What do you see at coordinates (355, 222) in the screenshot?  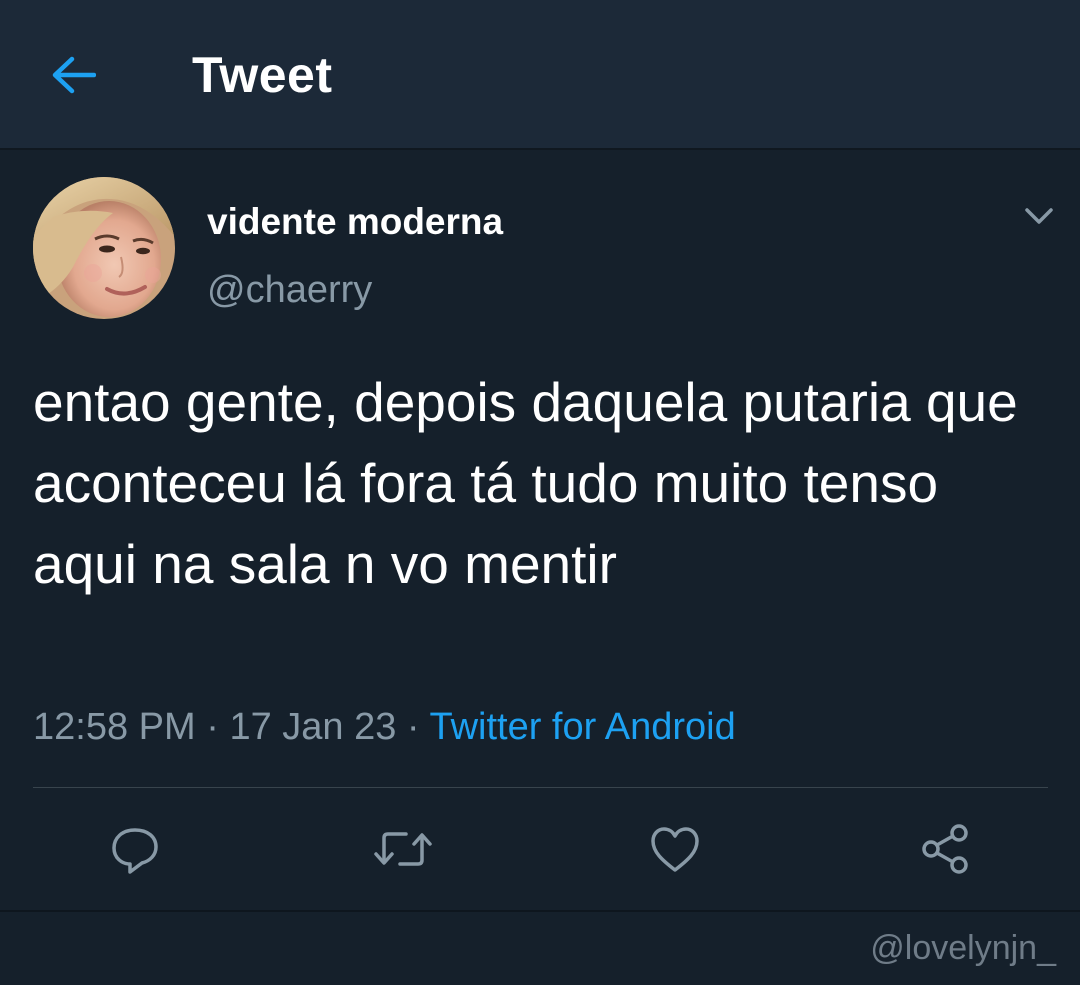 I see `display-name: vidente moderna` at bounding box center [355, 222].